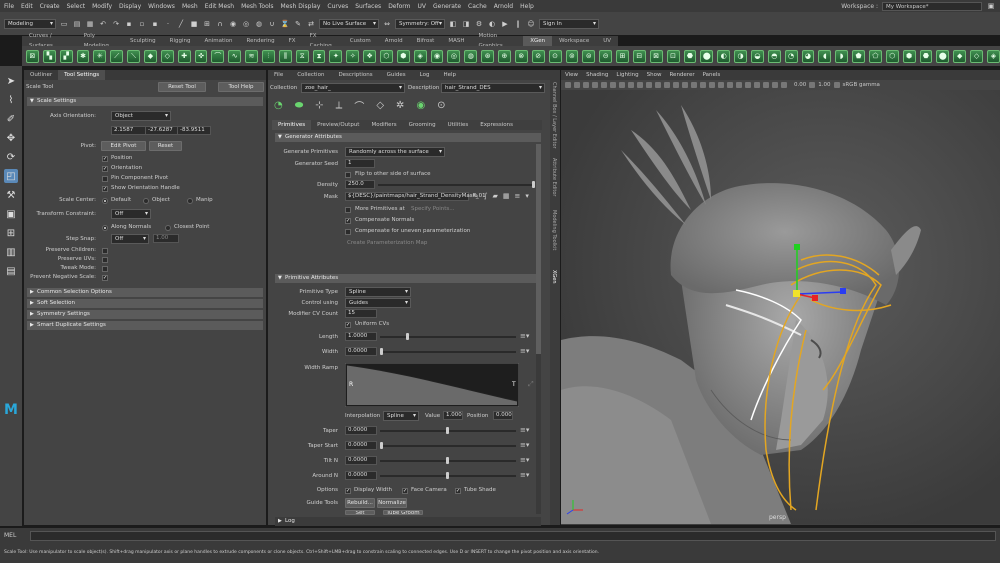  What do you see at coordinates (554, 230) in the screenshot?
I see `modeling-toolkit-tab: Modeling Toolkit` at bounding box center [554, 230].